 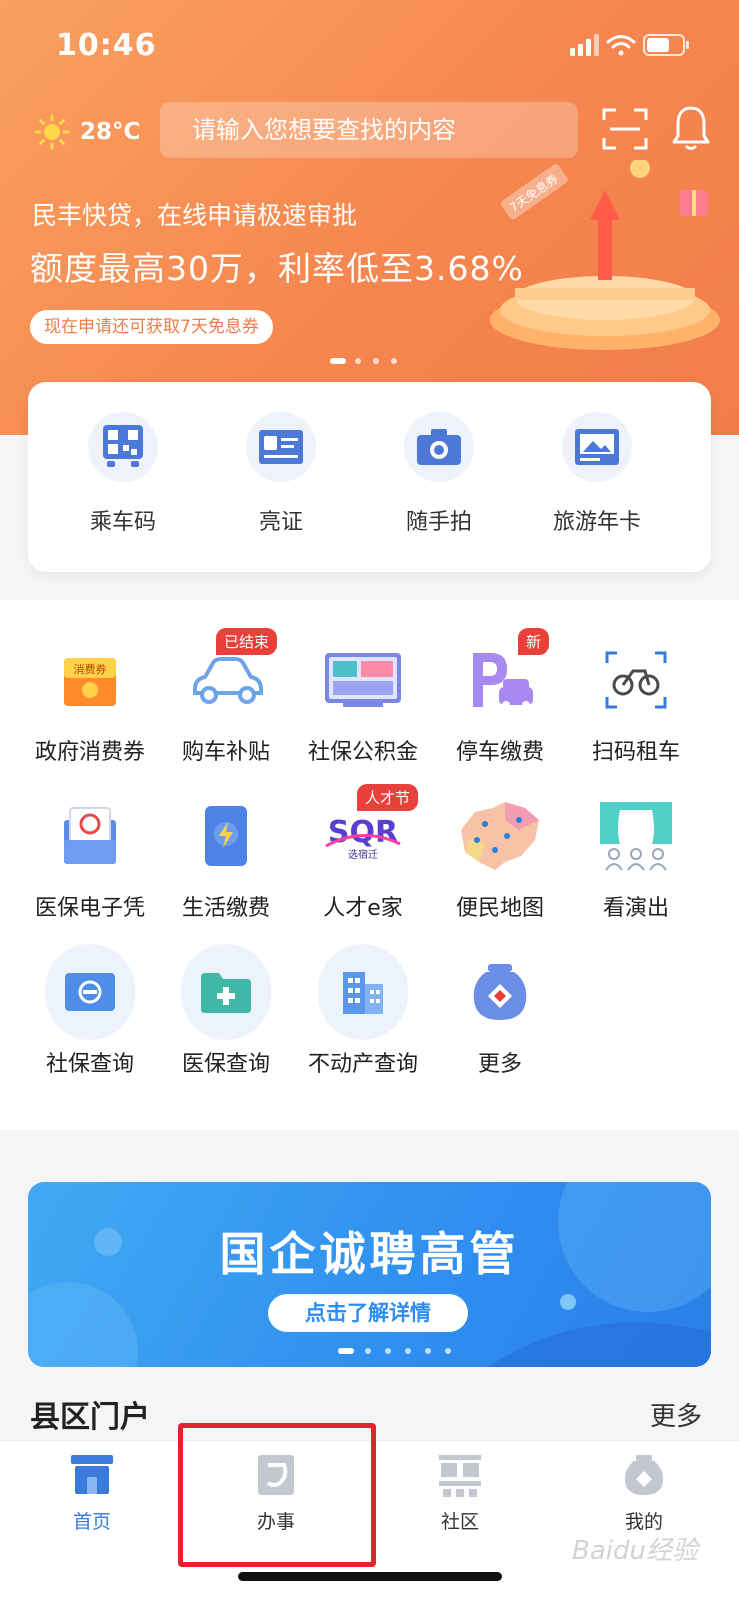 I want to click on talent-logo-icon: SQR 选宿迁 人才节, so click(x=368, y=830).